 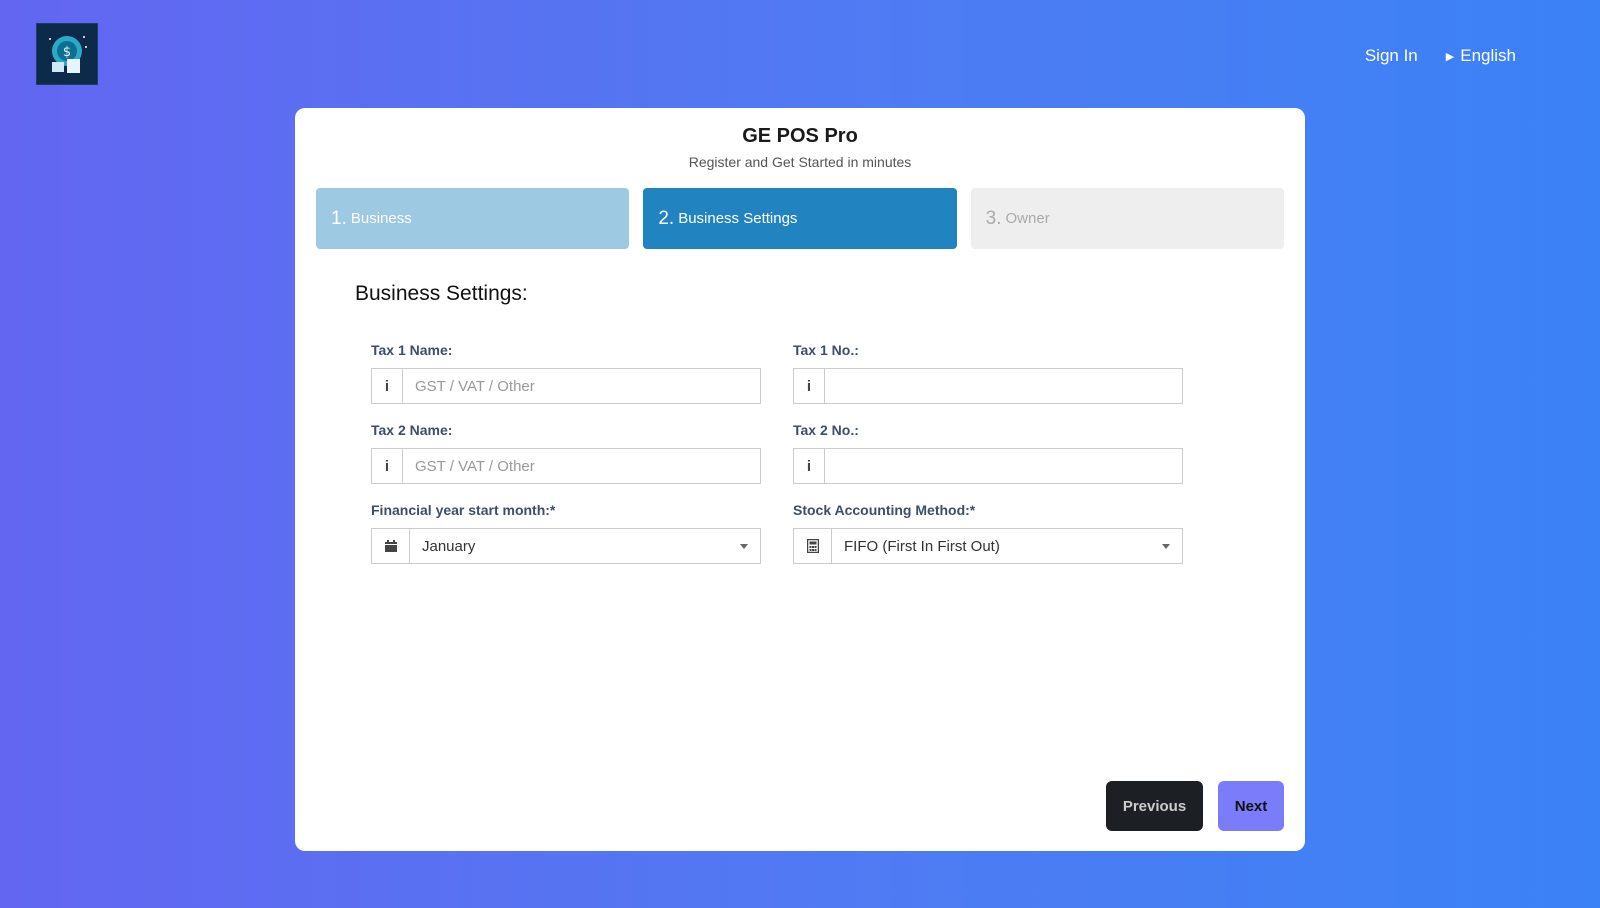 What do you see at coordinates (1251, 806) in the screenshot?
I see `next-button: Next` at bounding box center [1251, 806].